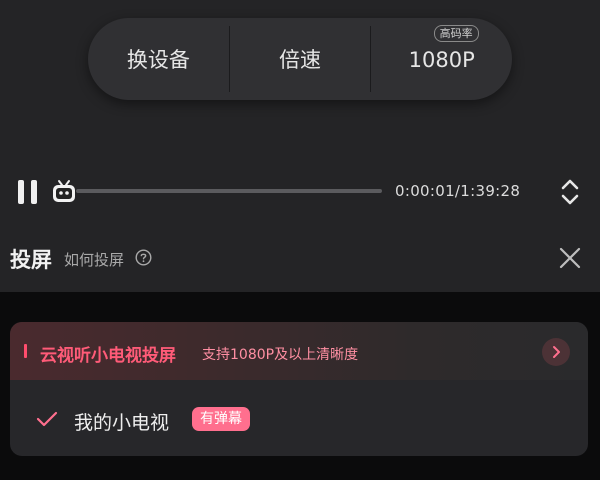  Describe the element at coordinates (31, 260) in the screenshot. I see `cast-title: 投屏` at that location.